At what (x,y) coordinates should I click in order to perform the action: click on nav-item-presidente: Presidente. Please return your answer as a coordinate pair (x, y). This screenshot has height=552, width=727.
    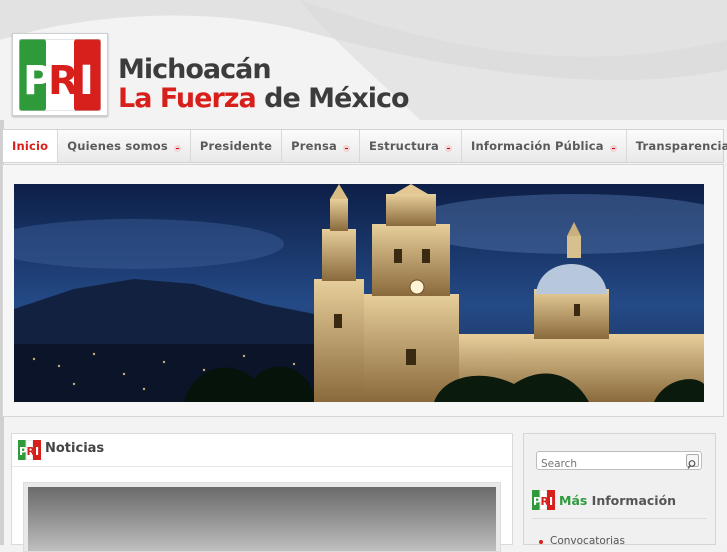
    Looking at the image, I should click on (237, 146).